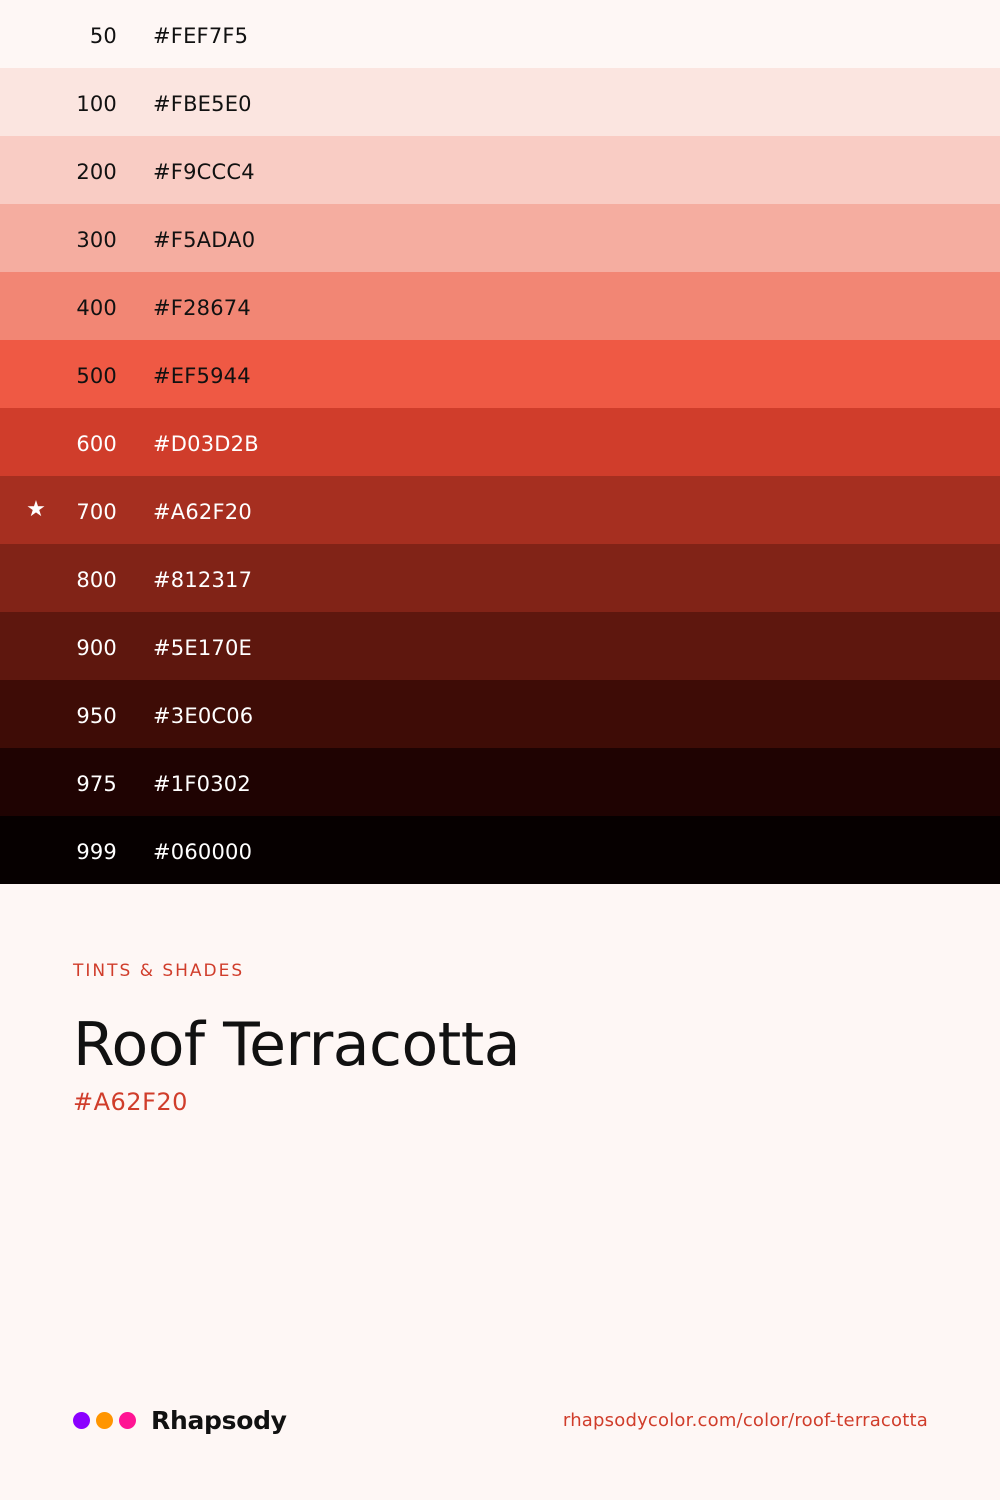 The width and height of the screenshot is (1000, 1500). What do you see at coordinates (500, 714) in the screenshot?
I see `swatch-row-950: 950 #3E0C06` at bounding box center [500, 714].